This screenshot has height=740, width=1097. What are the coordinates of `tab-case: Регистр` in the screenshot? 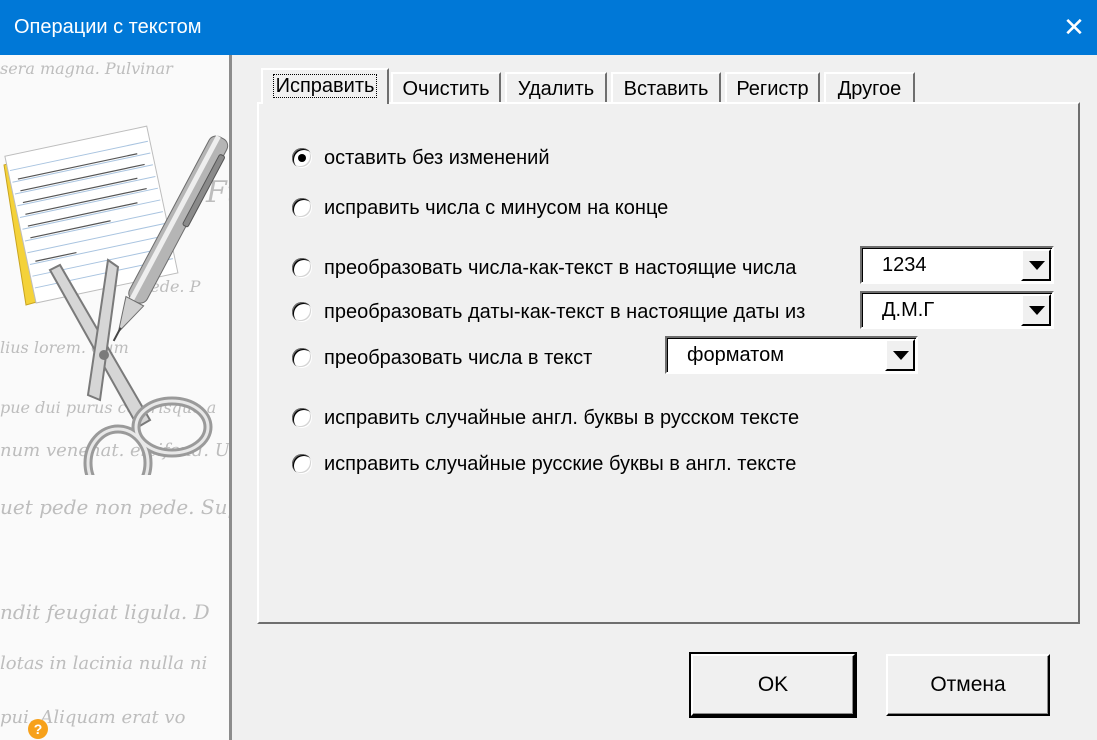 It's located at (772, 87).